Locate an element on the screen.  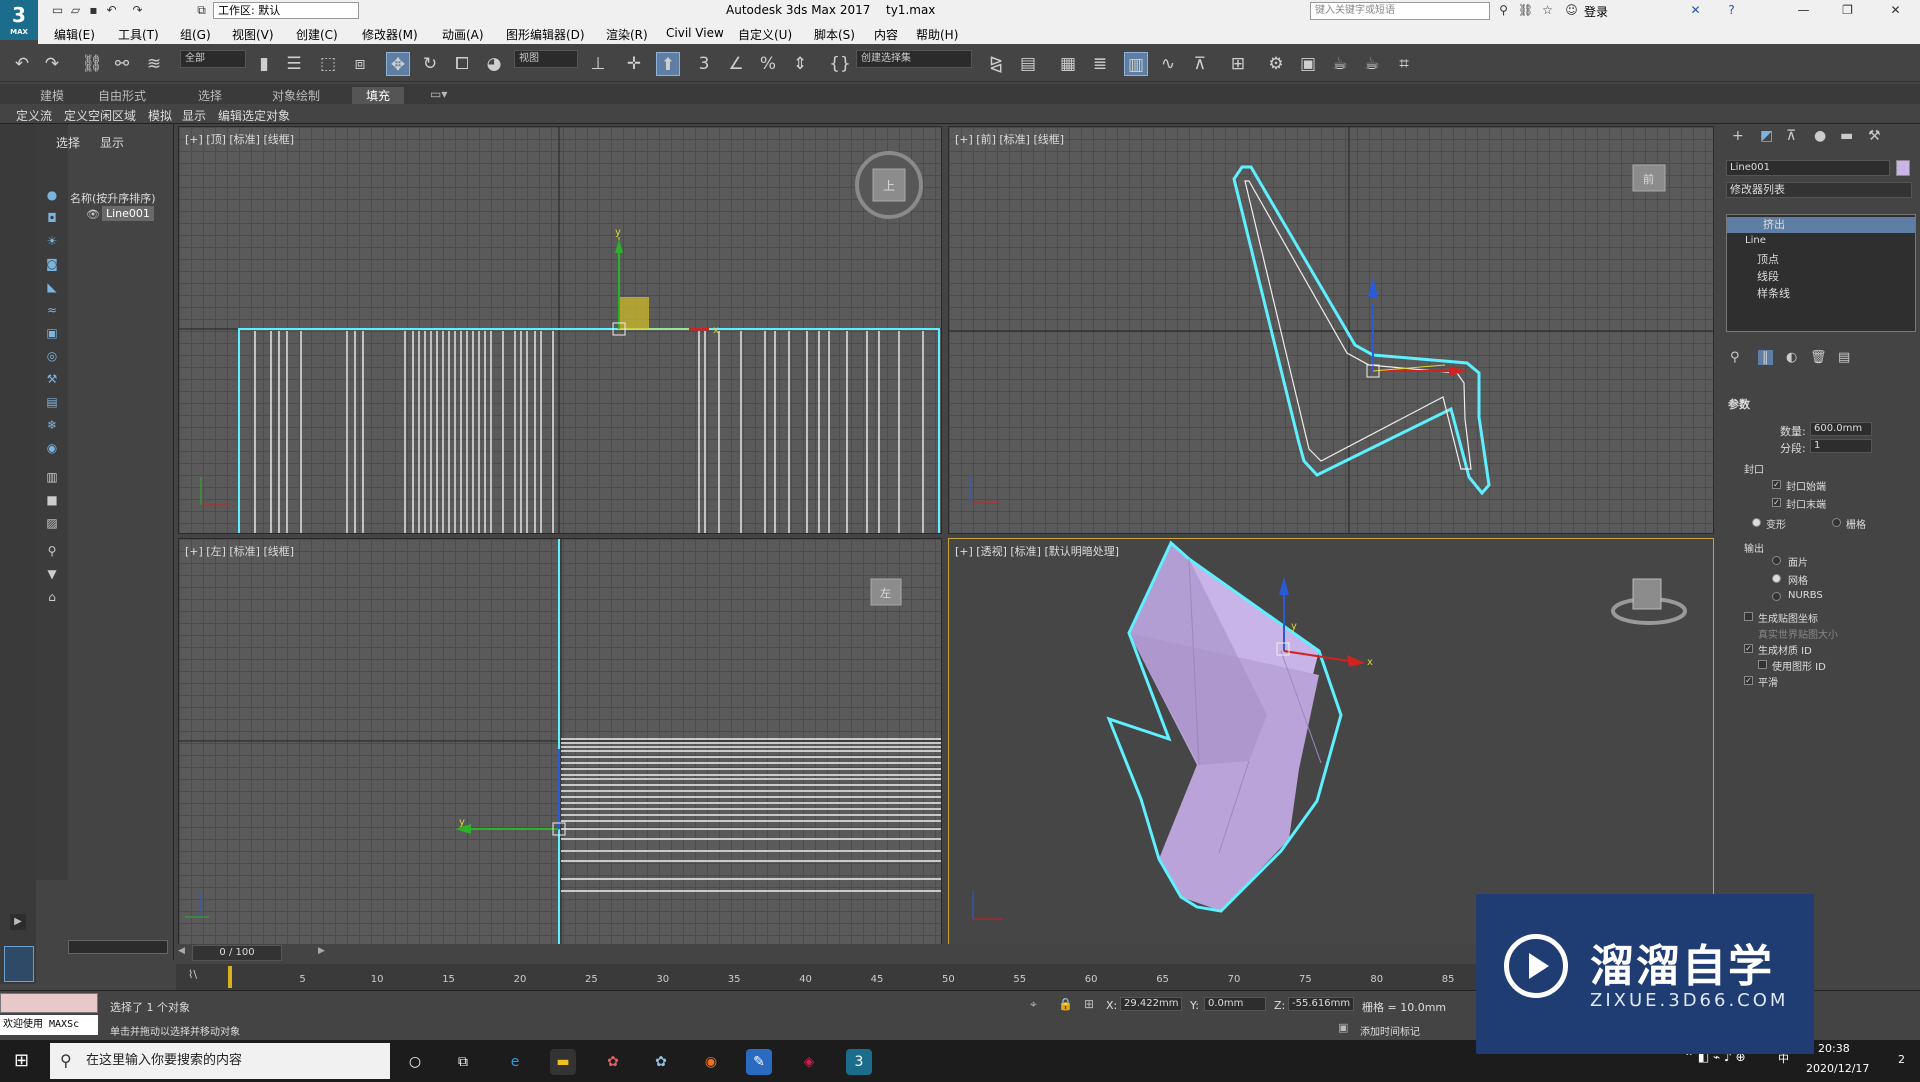
named-selection-dropdown: 创建选择集 is located at coordinates (914, 59).